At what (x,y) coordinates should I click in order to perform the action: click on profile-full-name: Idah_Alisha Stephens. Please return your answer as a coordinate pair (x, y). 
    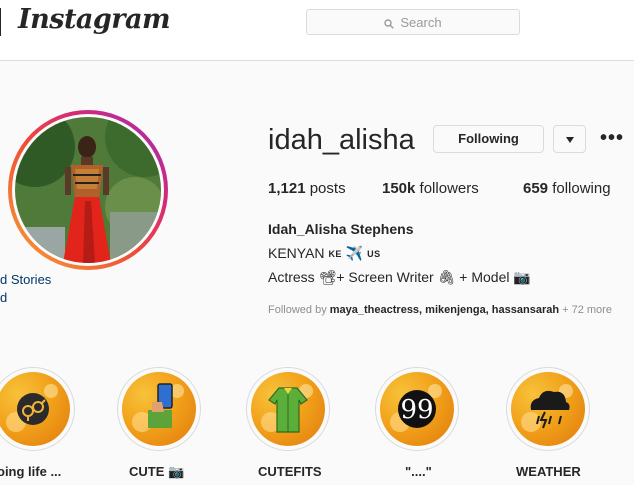
    Looking at the image, I should click on (341, 229).